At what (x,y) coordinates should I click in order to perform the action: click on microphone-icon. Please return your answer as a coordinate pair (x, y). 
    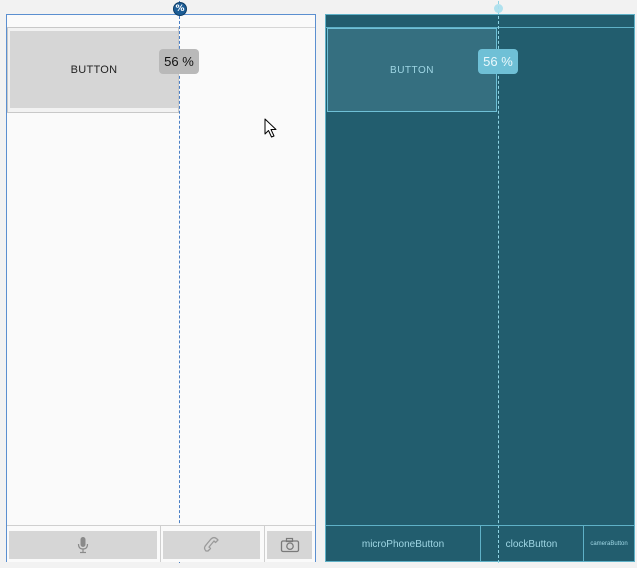
    Looking at the image, I should click on (83, 545).